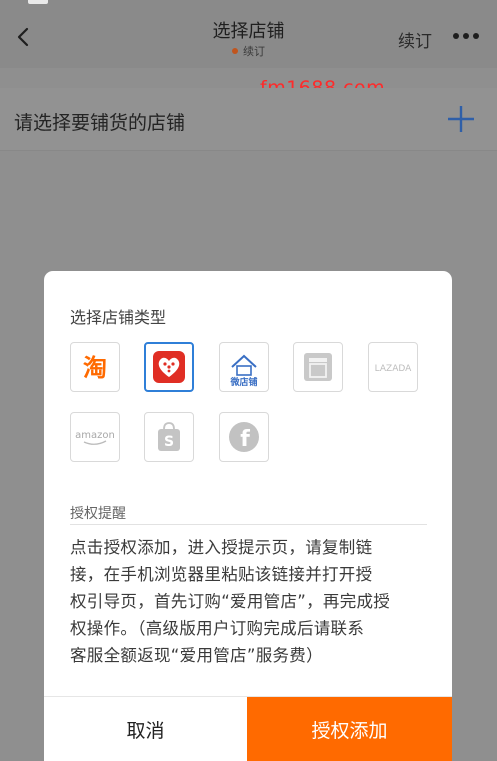 The width and height of the screenshot is (497, 761). I want to click on store-type-shopee: S, so click(169, 437).